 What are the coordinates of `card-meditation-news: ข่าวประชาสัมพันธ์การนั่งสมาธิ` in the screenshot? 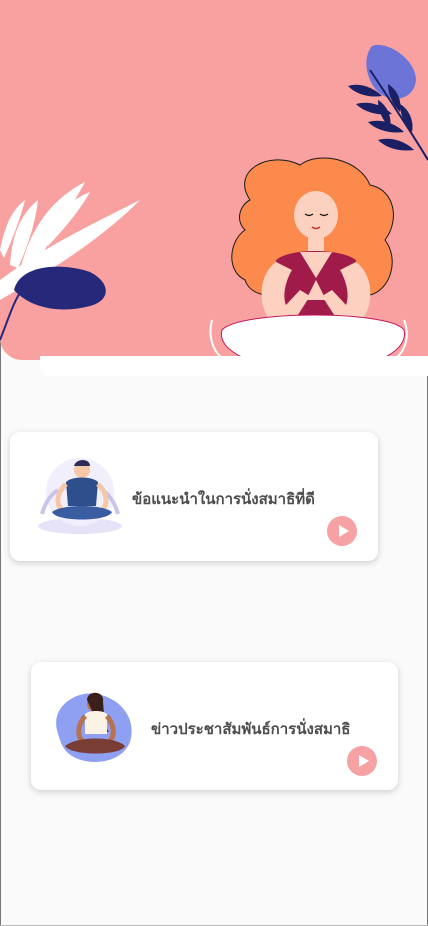 It's located at (214, 726).